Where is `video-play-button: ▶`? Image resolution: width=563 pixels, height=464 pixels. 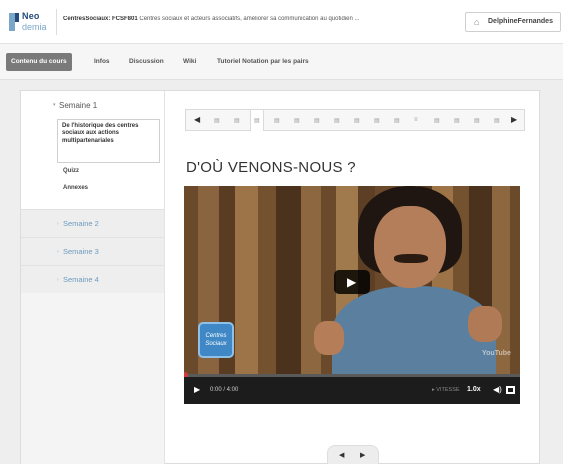
video-play-button: ▶ is located at coordinates (352, 282).